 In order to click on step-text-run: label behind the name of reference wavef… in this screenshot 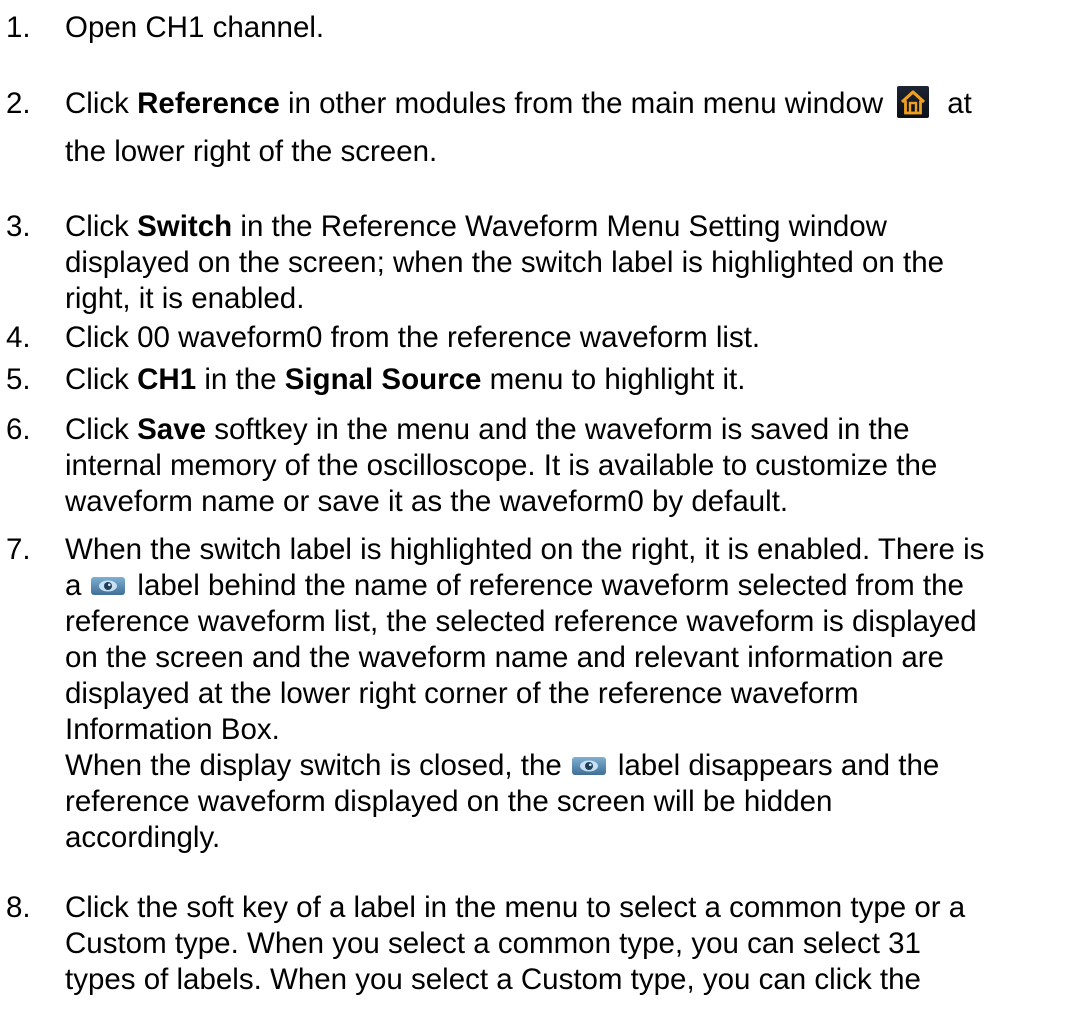, I will do `click(550, 585)`.